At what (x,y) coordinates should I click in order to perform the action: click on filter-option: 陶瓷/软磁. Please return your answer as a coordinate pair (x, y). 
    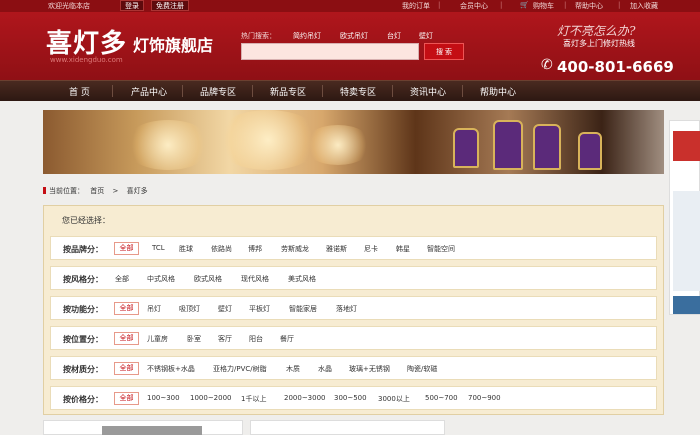
    Looking at the image, I should click on (422, 369).